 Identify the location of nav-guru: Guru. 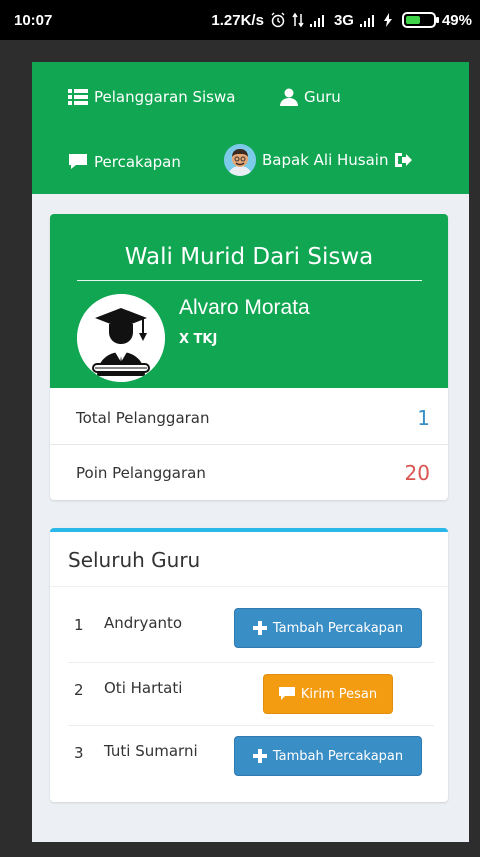
(310, 97).